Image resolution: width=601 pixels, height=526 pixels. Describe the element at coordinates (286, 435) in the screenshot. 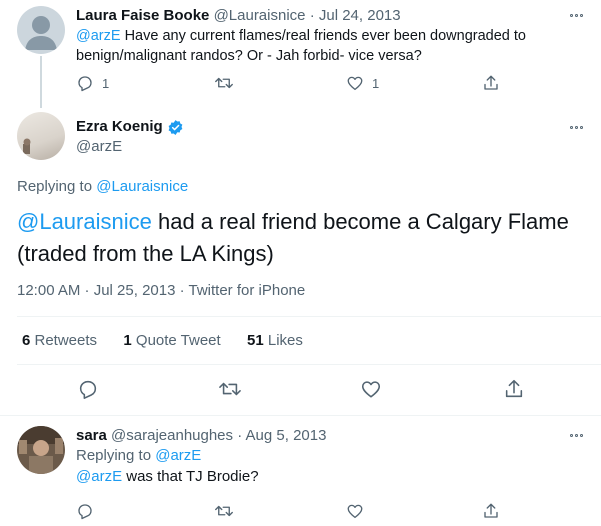

I see `tweet-date: Aug 5, 2013` at that location.